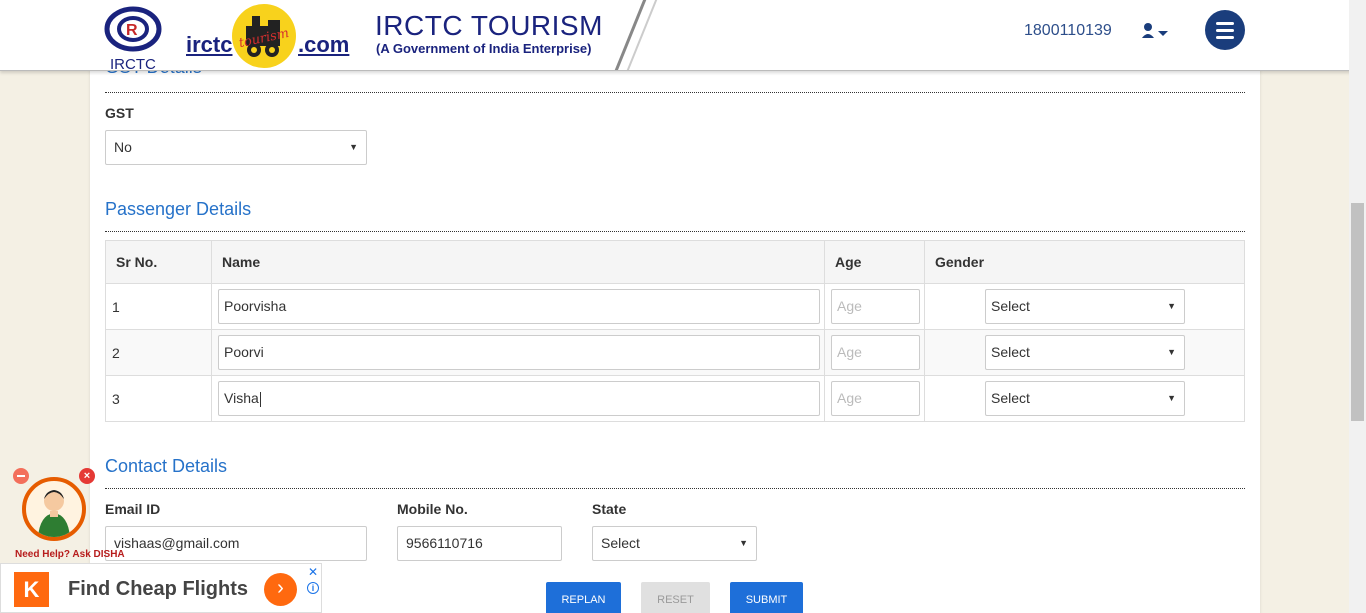 The height and width of the screenshot is (613, 1366). I want to click on disha-chat-widget: × Need Help? Ask DISHA, so click(75, 515).